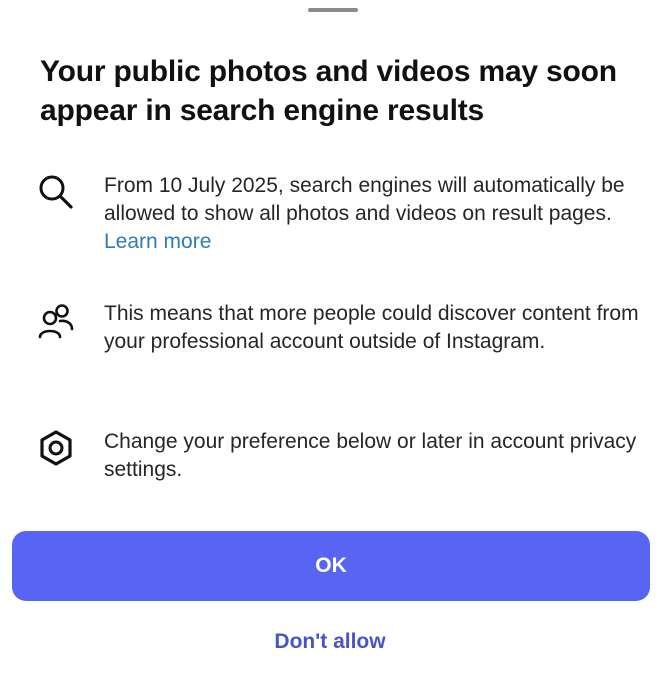  Describe the element at coordinates (56, 192) in the screenshot. I see `search-icon` at that location.